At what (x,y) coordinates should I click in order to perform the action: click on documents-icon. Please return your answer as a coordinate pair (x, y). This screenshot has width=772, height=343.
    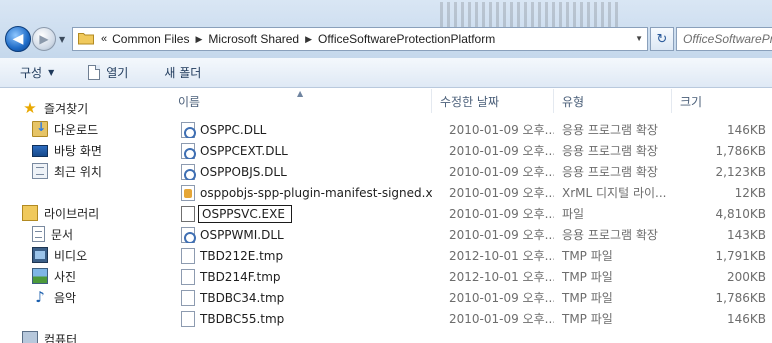
    Looking at the image, I should click on (38, 234).